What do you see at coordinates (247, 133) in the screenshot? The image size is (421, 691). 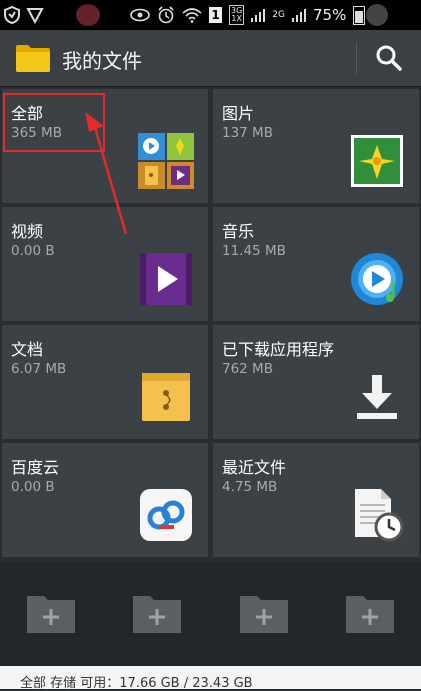 I see `category-size: 137 MB` at bounding box center [247, 133].